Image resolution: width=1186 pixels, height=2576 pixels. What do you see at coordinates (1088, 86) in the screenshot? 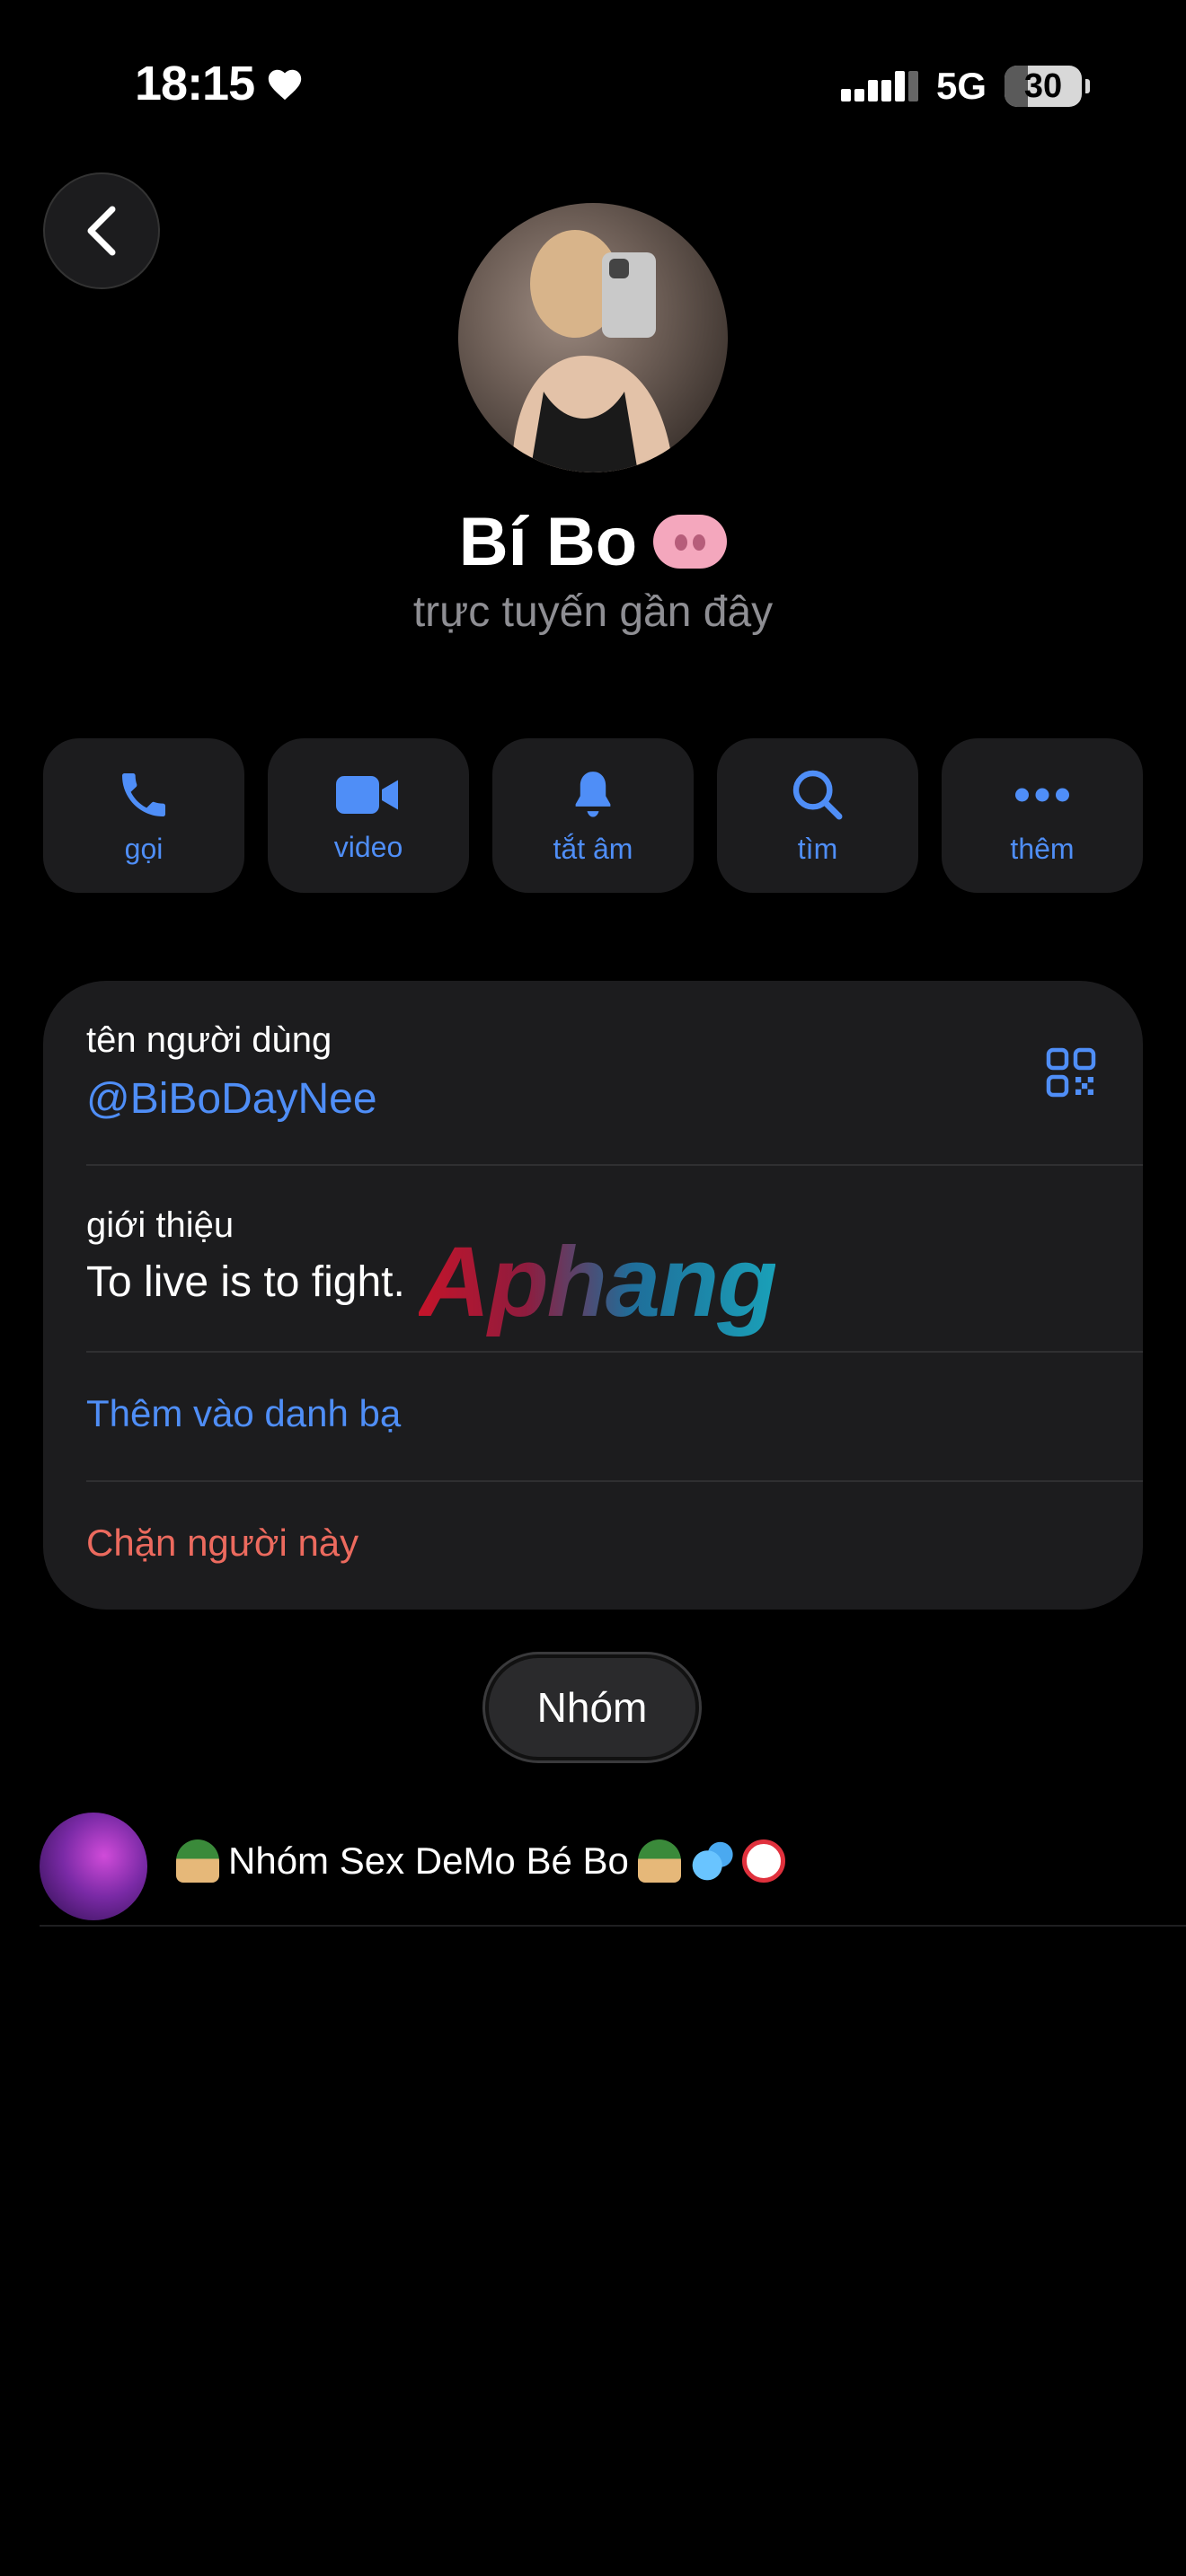
I see `battery-tip` at bounding box center [1088, 86].